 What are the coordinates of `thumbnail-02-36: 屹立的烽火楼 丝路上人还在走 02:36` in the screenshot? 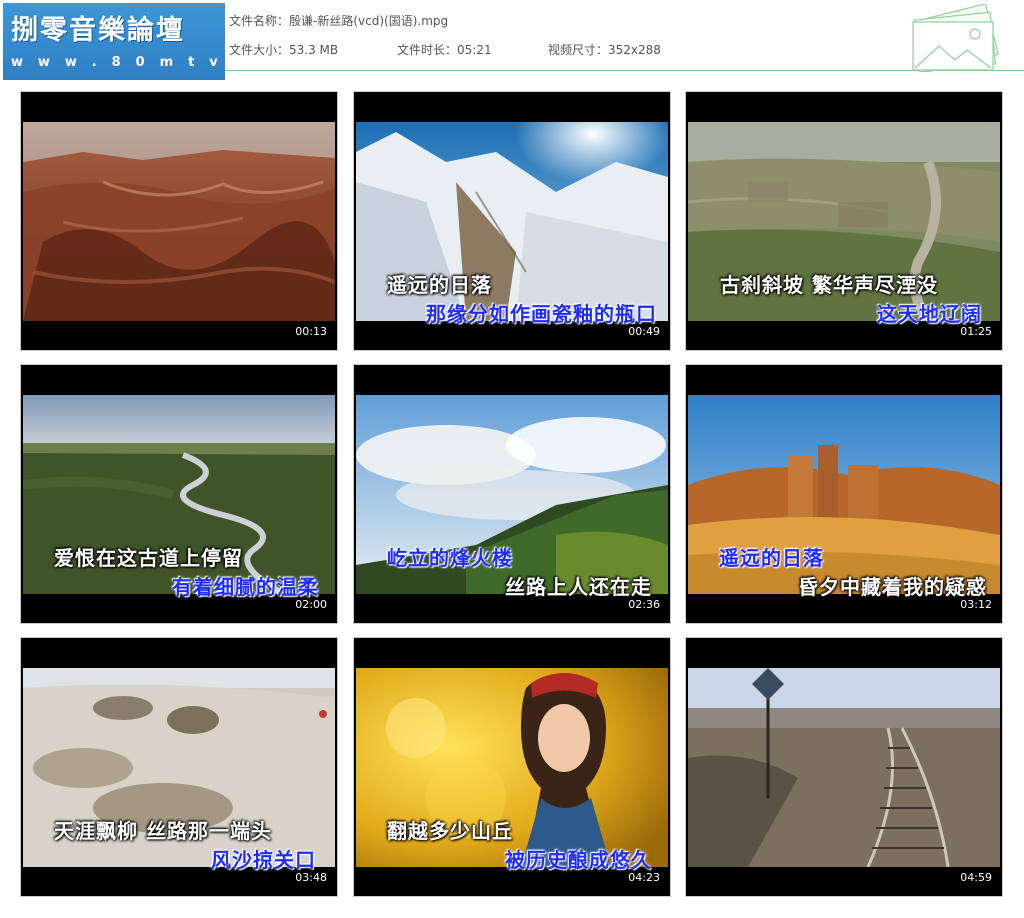 It's located at (512, 494).